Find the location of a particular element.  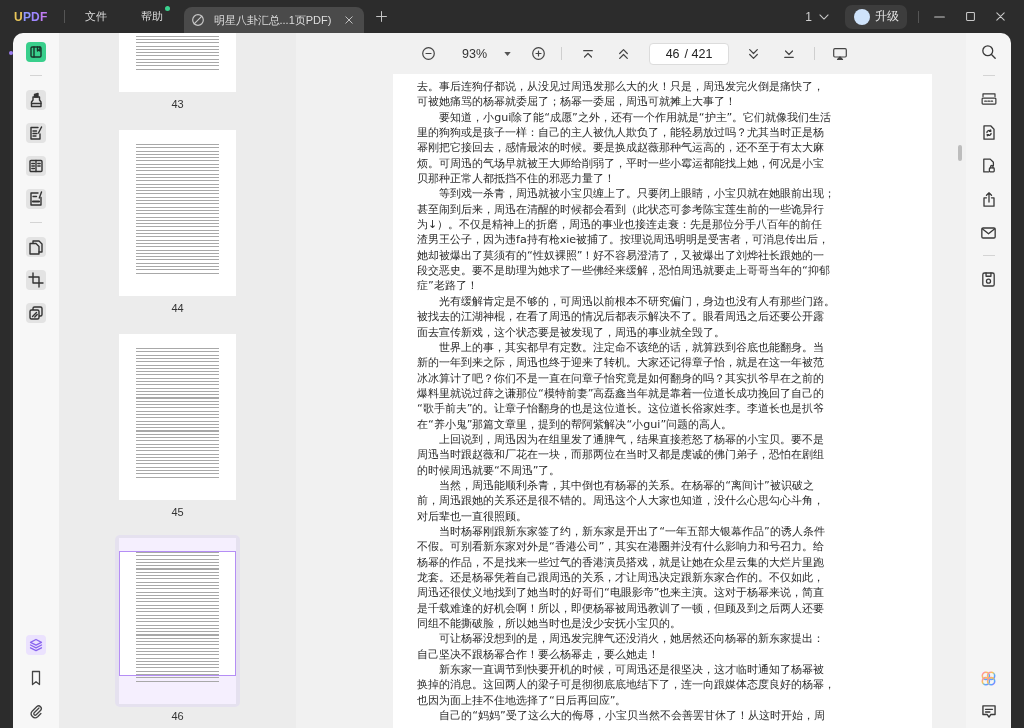

clover-logo-icon is located at coordinates (988, 678).